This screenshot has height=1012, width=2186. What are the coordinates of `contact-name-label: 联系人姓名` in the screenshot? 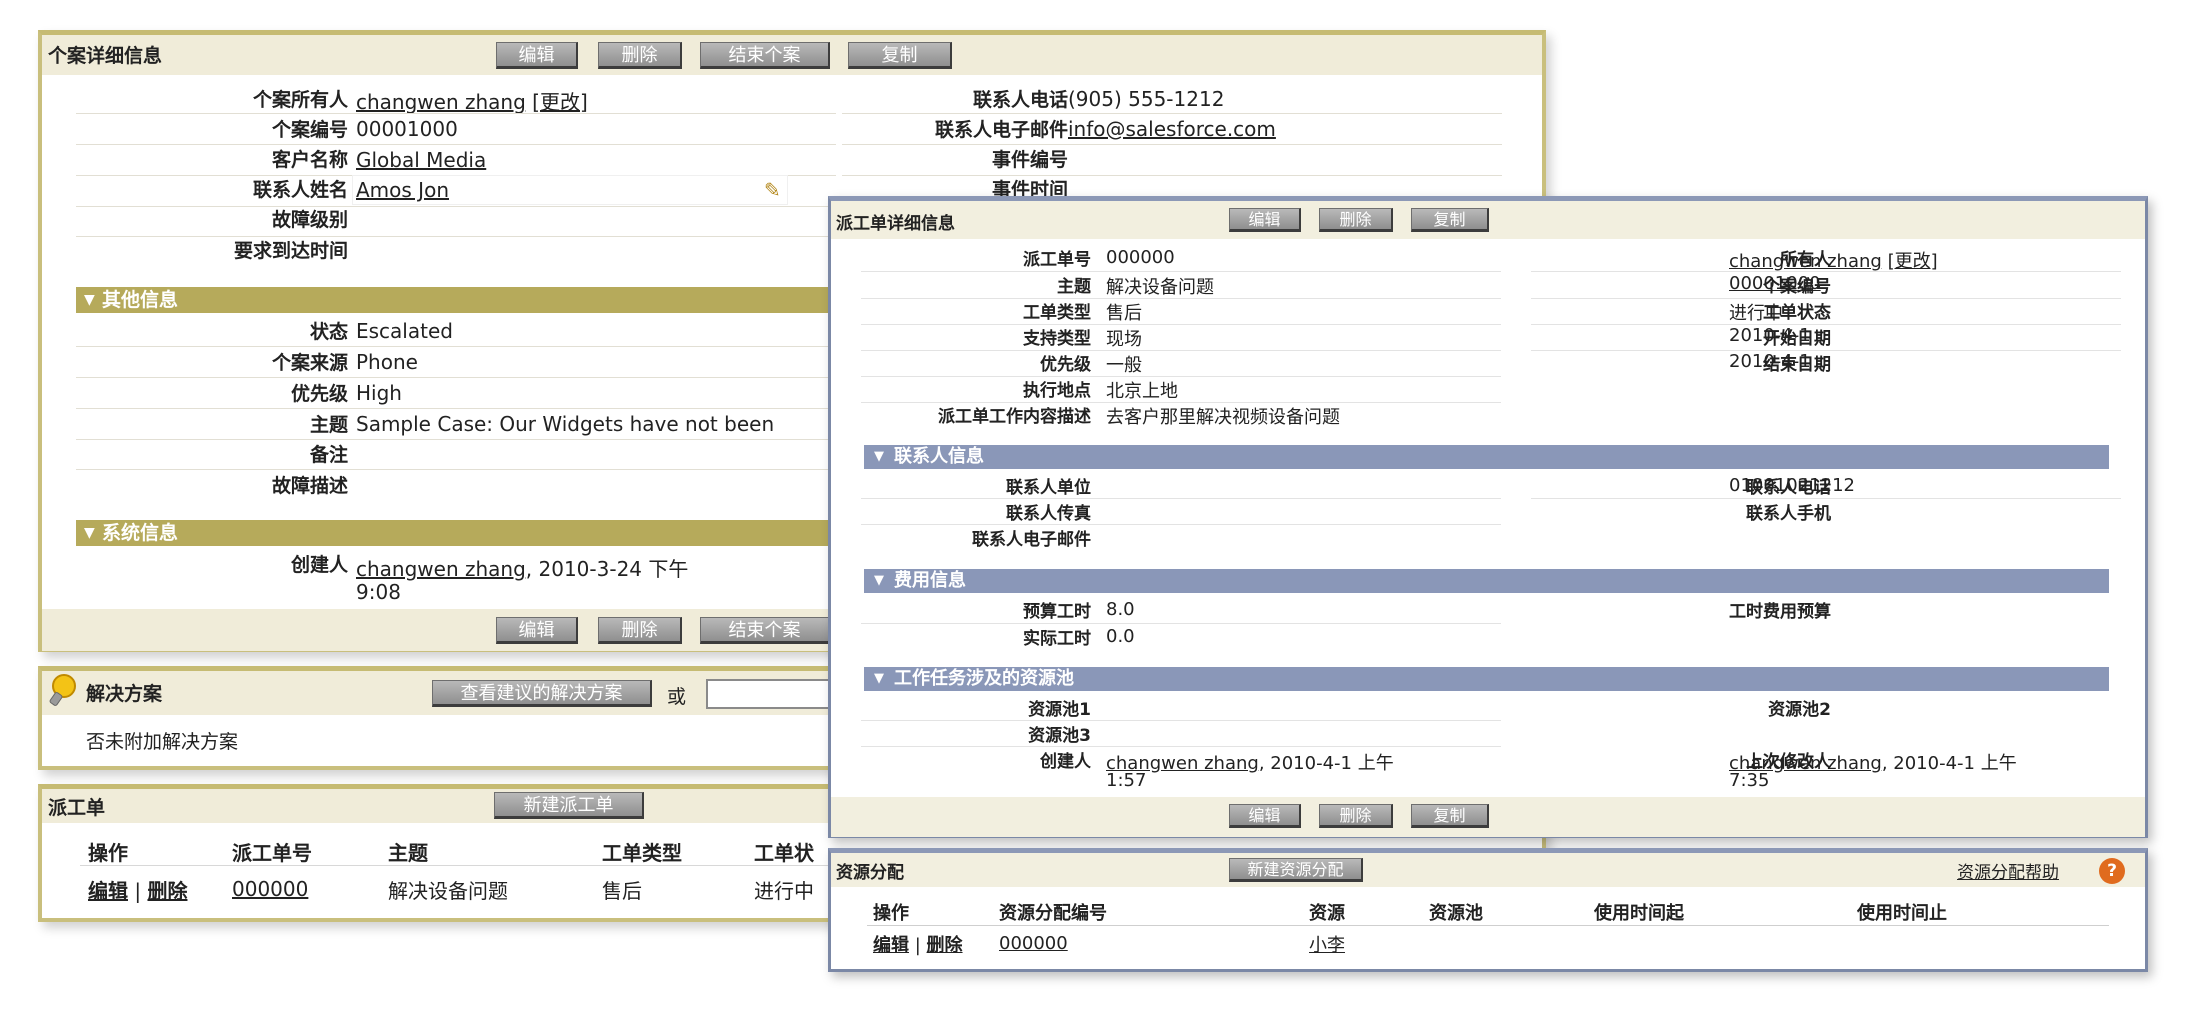 It's located at (300, 190).